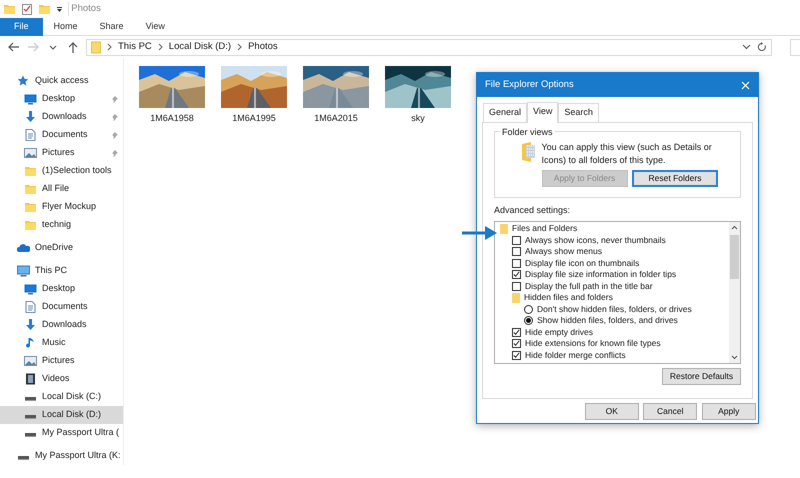 The image size is (800, 478). What do you see at coordinates (65, 27) in the screenshot?
I see `ribbon-tab: Home` at bounding box center [65, 27].